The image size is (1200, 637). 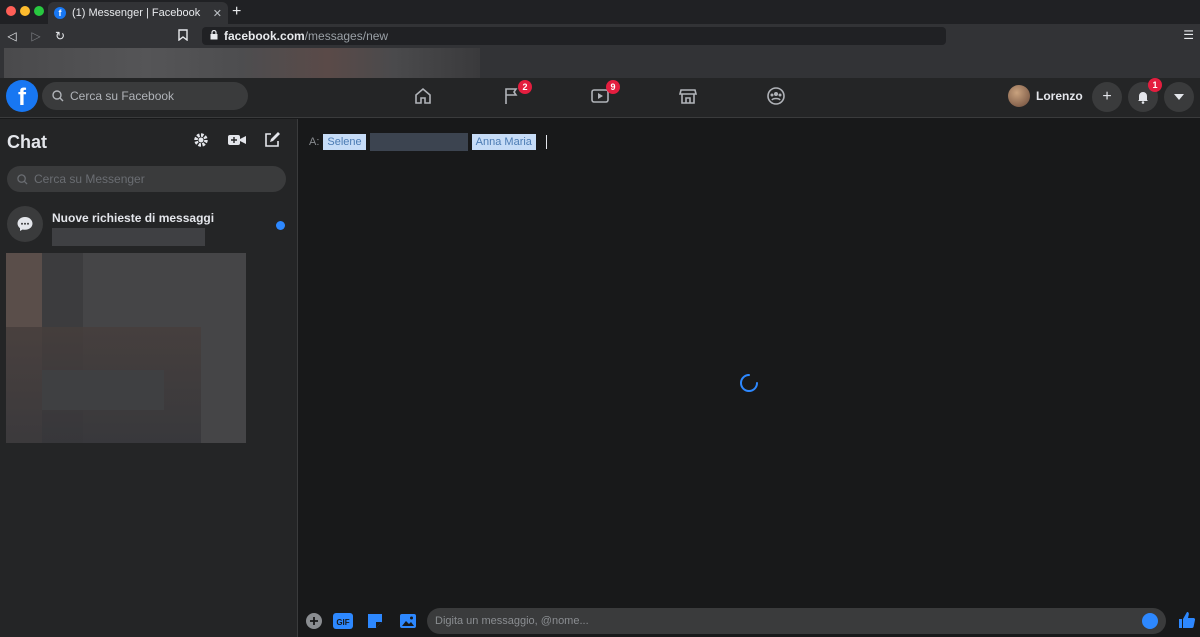 I want to click on settings-gear-icon, so click(x=202, y=141).